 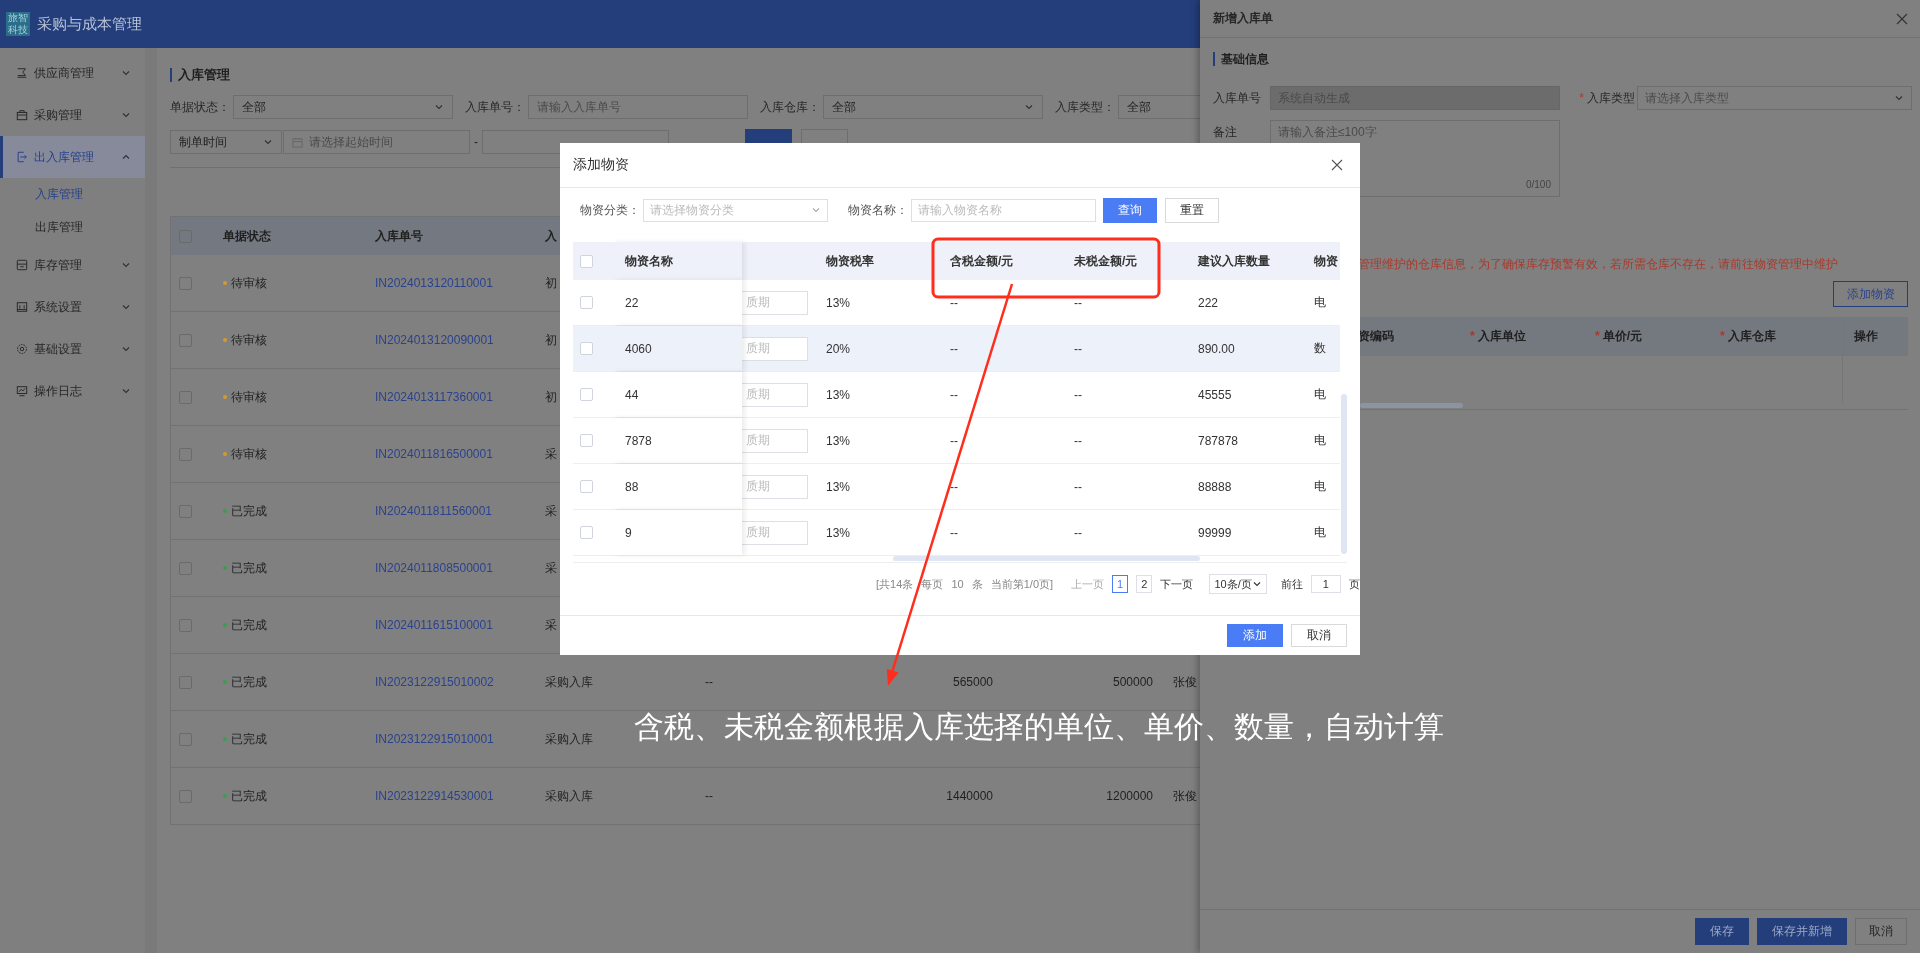 I want to click on order-number-link: IN2024011808500001, so click(x=434, y=568).